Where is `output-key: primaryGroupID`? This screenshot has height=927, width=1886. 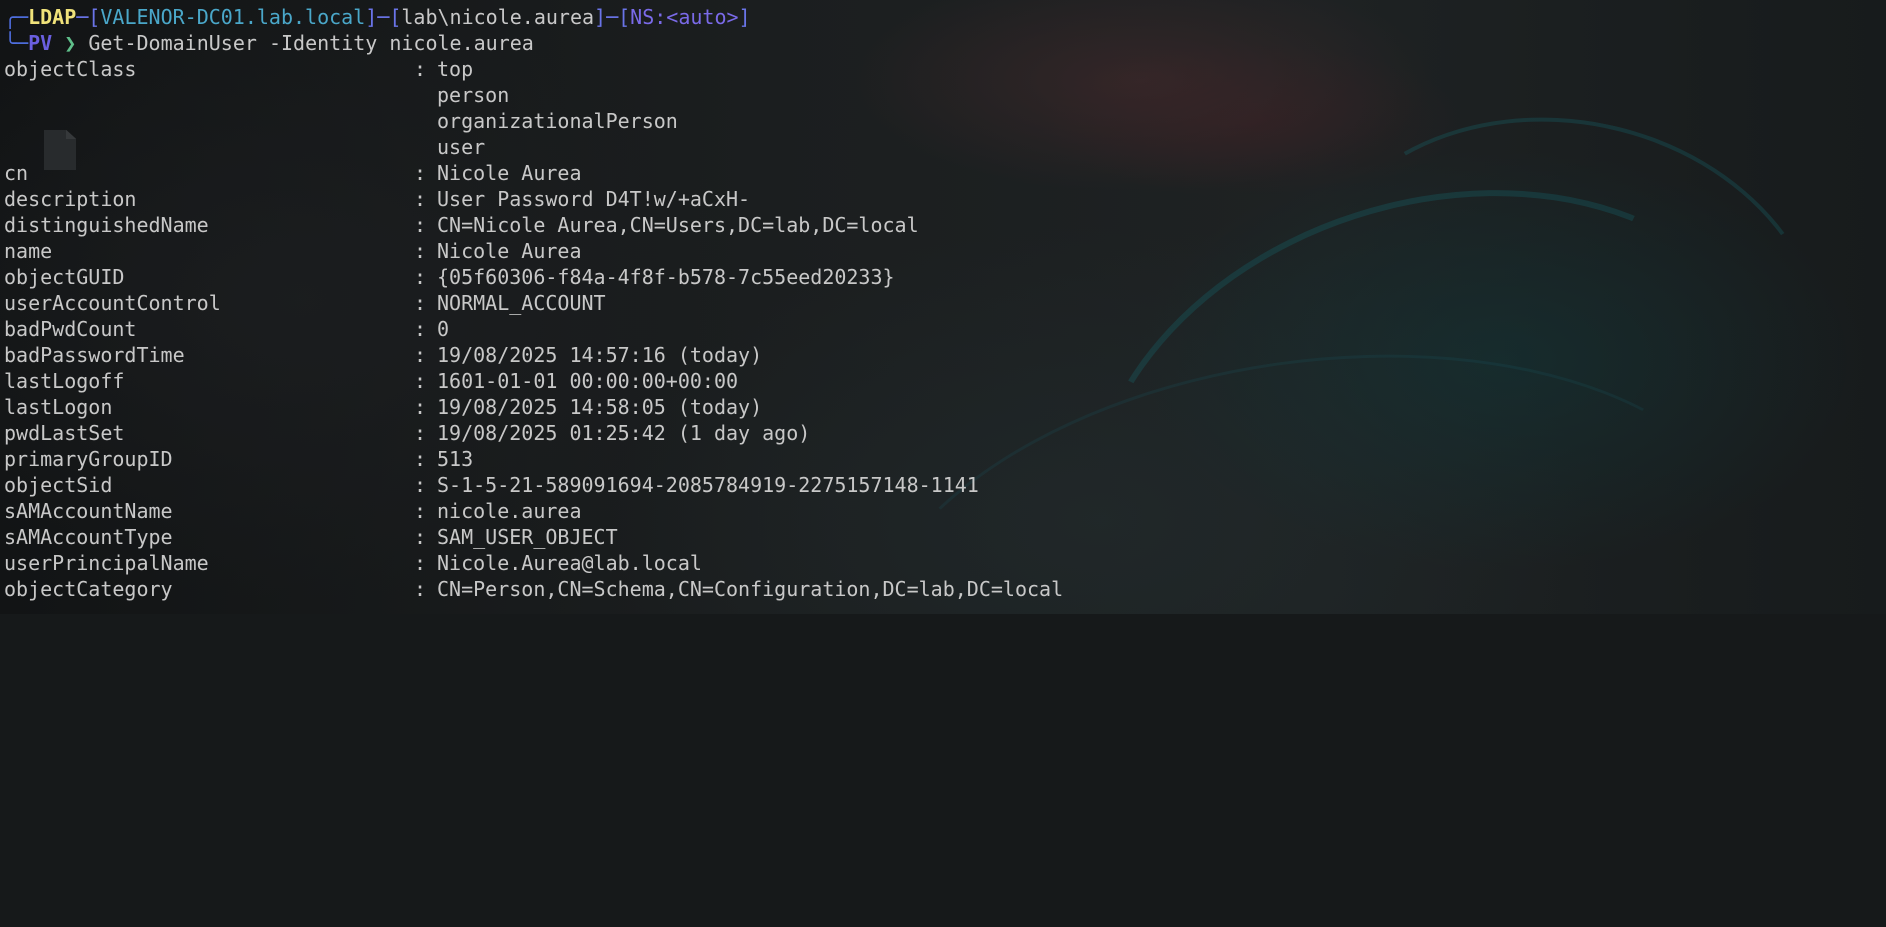 output-key: primaryGroupID is located at coordinates (88, 459).